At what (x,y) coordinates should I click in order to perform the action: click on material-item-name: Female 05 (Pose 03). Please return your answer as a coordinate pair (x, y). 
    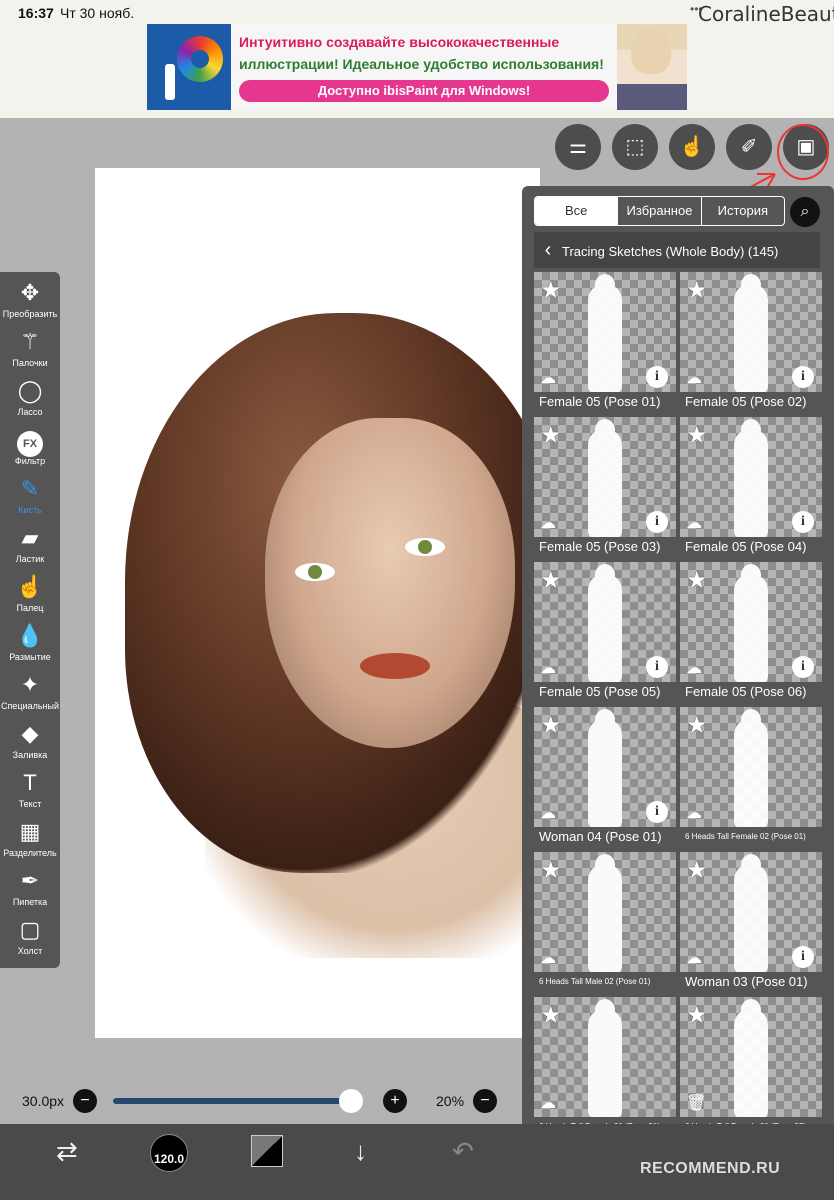
    Looking at the image, I should click on (605, 547).